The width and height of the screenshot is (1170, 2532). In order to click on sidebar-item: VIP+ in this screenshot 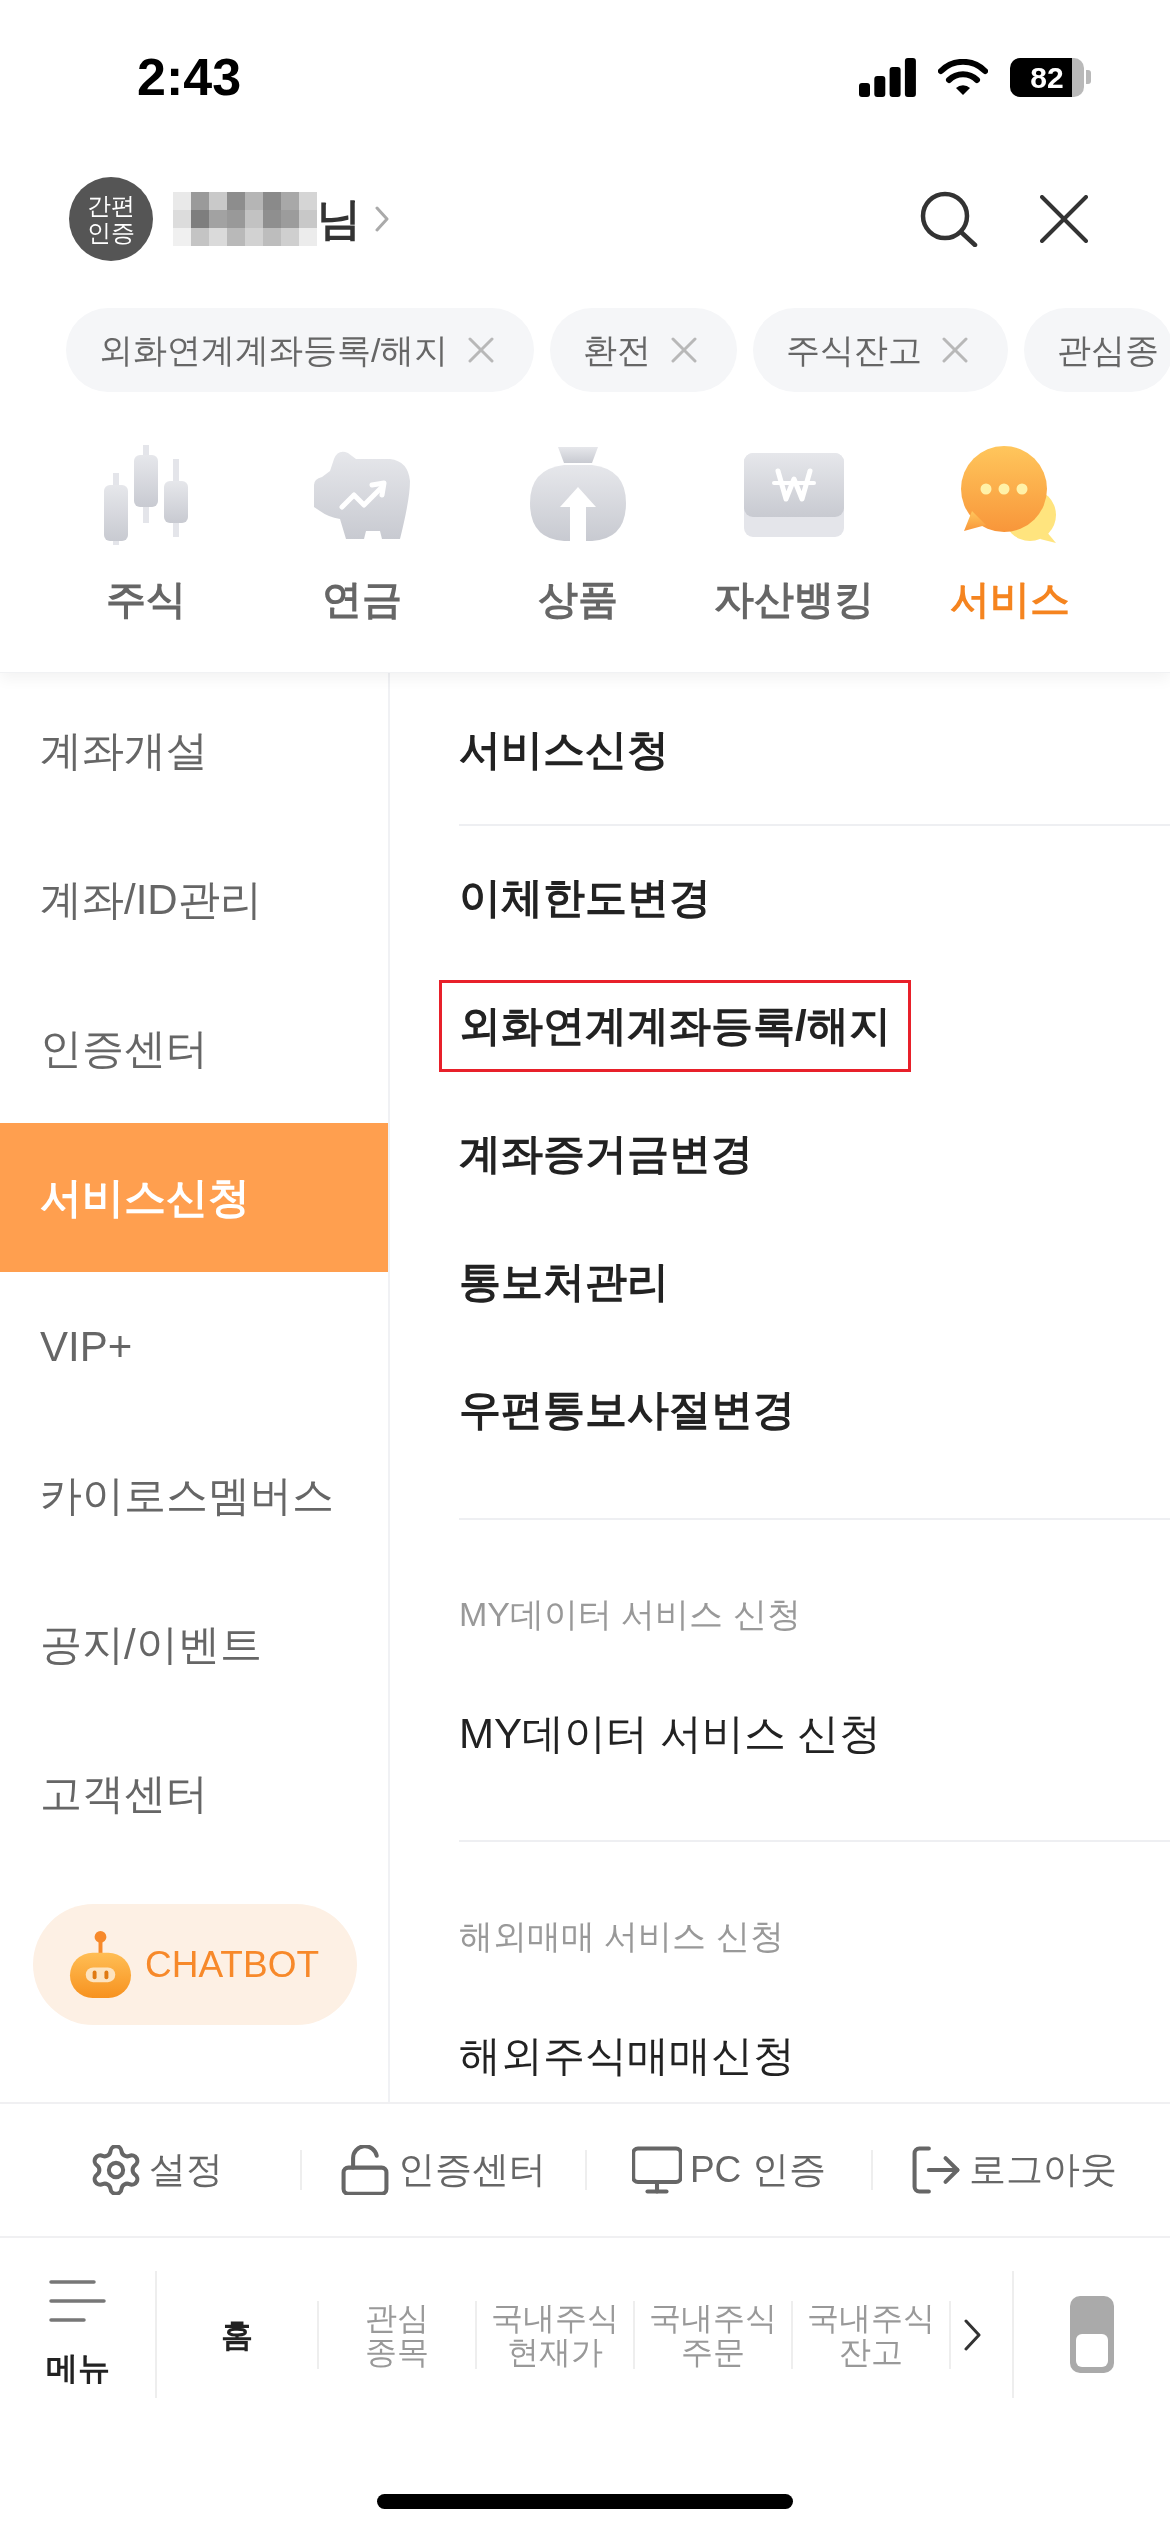, I will do `click(194, 1346)`.